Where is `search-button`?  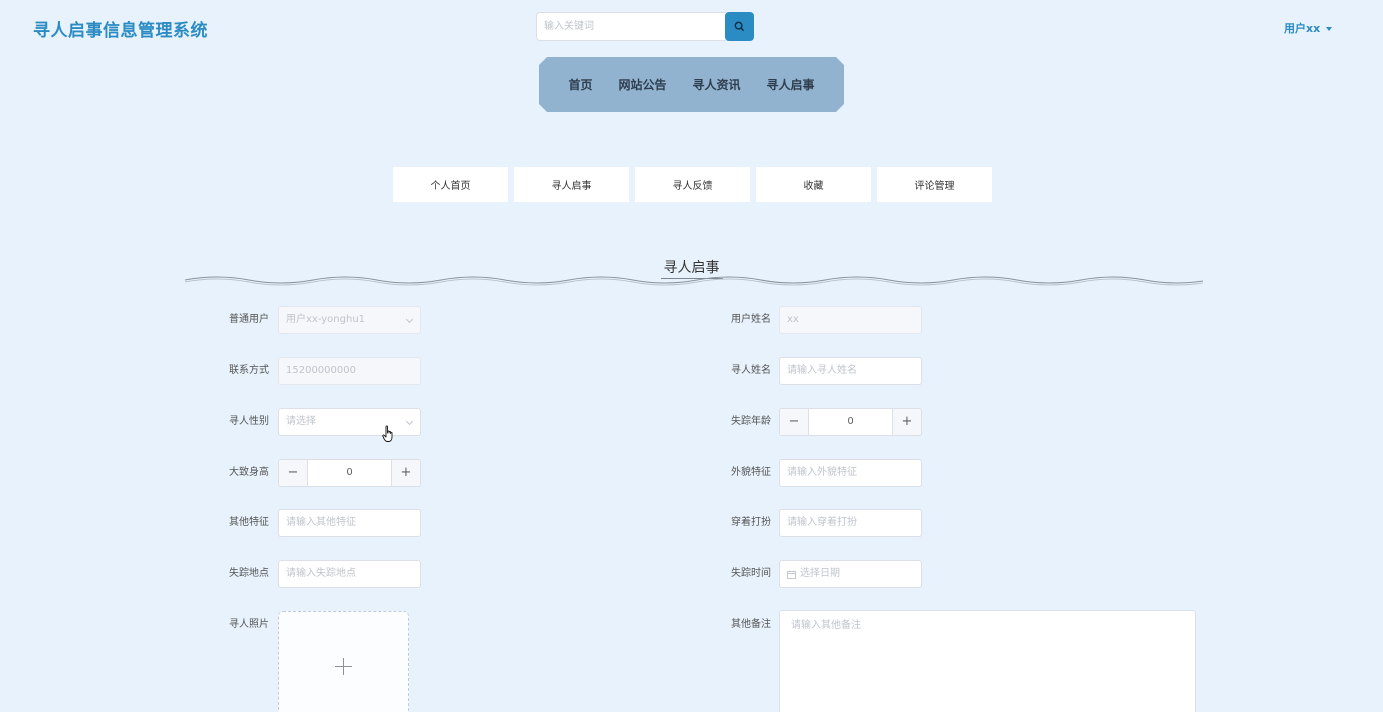 search-button is located at coordinates (739, 26).